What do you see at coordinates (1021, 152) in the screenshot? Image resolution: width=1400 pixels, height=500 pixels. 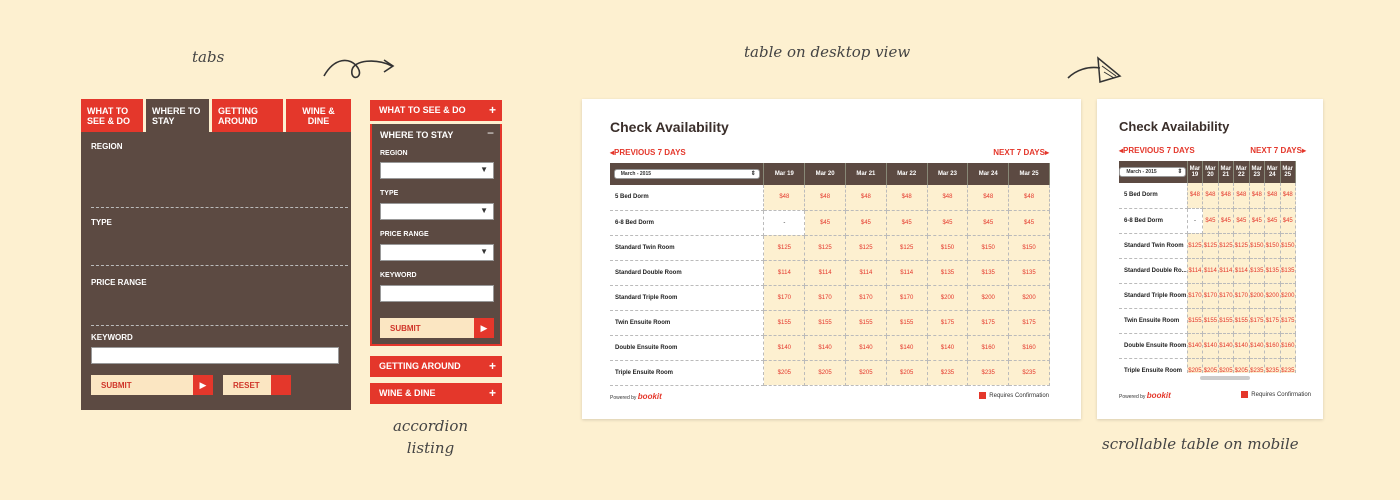 I see `next-days-link: Next 7 days▸` at bounding box center [1021, 152].